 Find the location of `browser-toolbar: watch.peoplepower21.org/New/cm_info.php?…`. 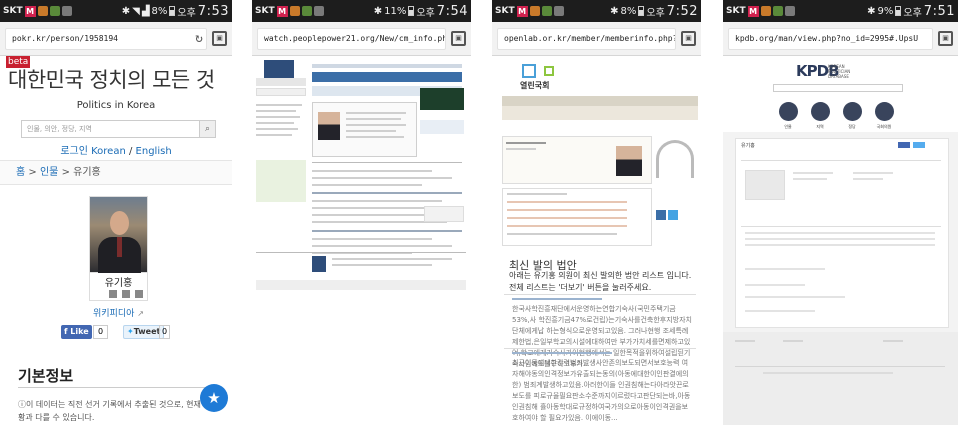

browser-toolbar: watch.peoplepower21.org/New/cm_info.php?… is located at coordinates (361, 39).